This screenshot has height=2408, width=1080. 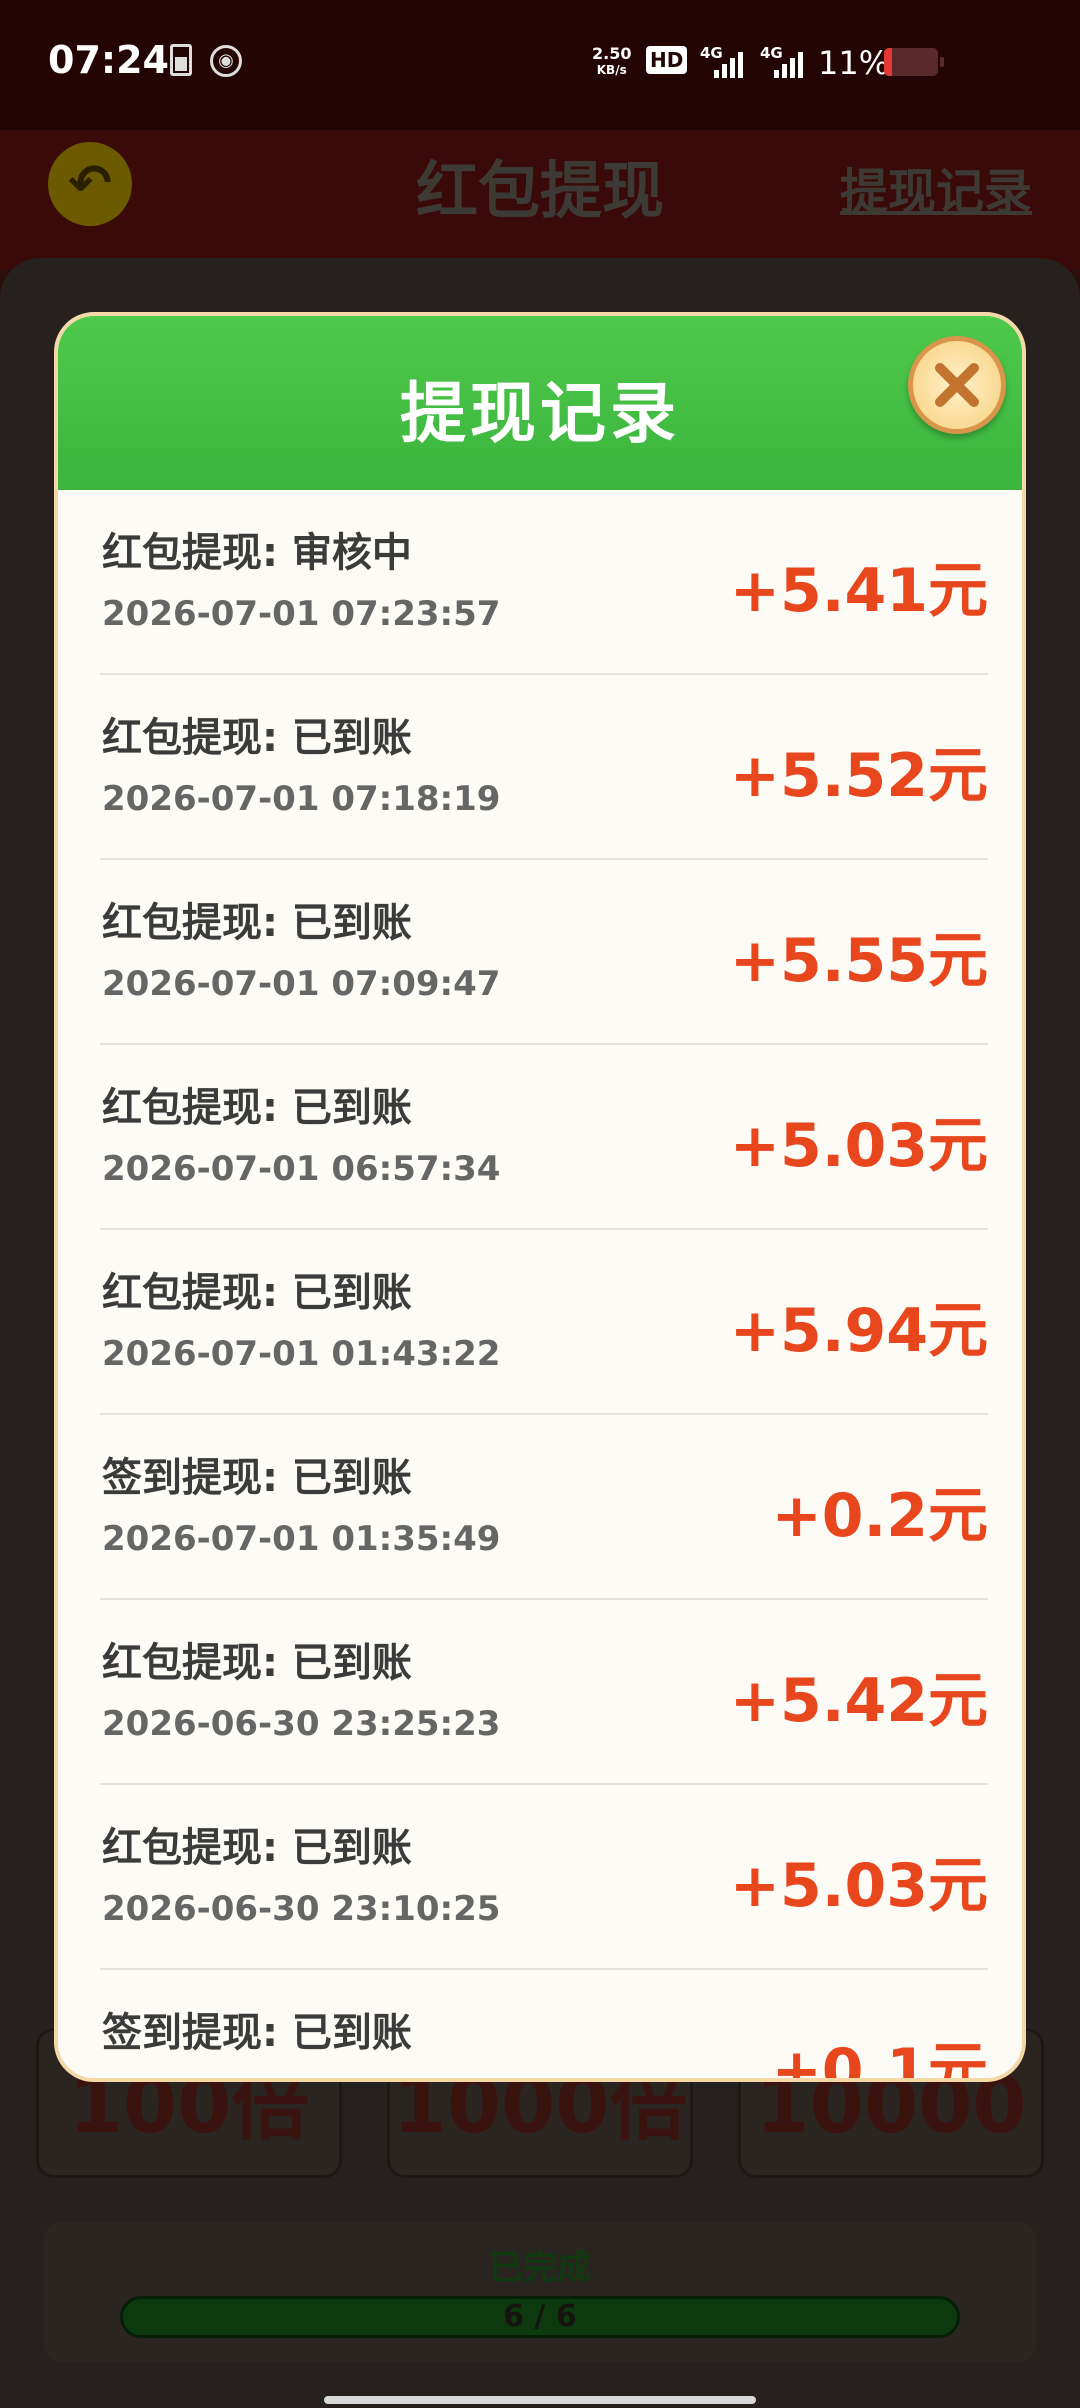 I want to click on record-time: 2026-07-01 07:18:19, so click(x=301, y=799).